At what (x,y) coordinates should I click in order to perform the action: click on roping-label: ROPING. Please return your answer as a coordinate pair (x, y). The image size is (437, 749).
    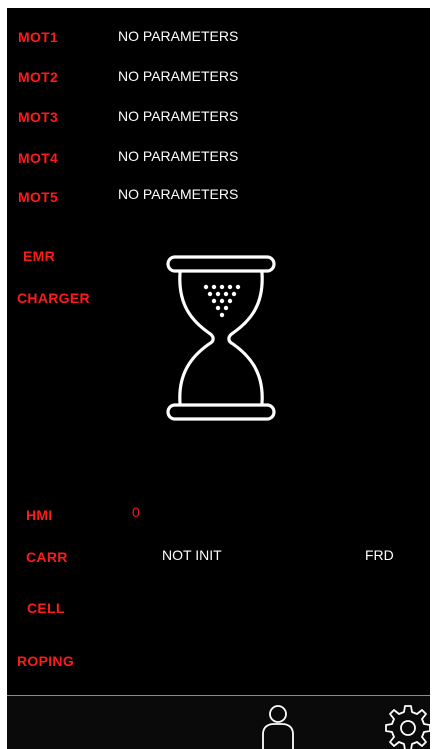
    Looking at the image, I should click on (46, 661).